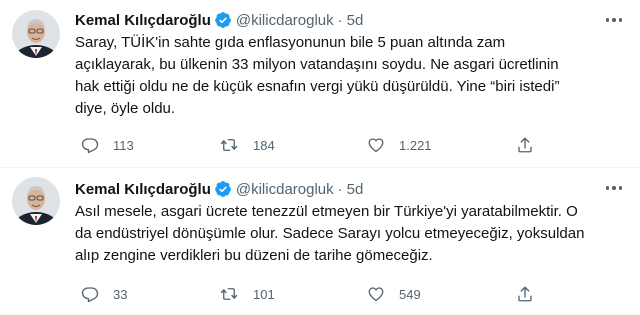 The width and height of the screenshot is (640, 315). What do you see at coordinates (125, 108) in the screenshot?
I see `tweet-text-line: diye, öyle oldu.` at bounding box center [125, 108].